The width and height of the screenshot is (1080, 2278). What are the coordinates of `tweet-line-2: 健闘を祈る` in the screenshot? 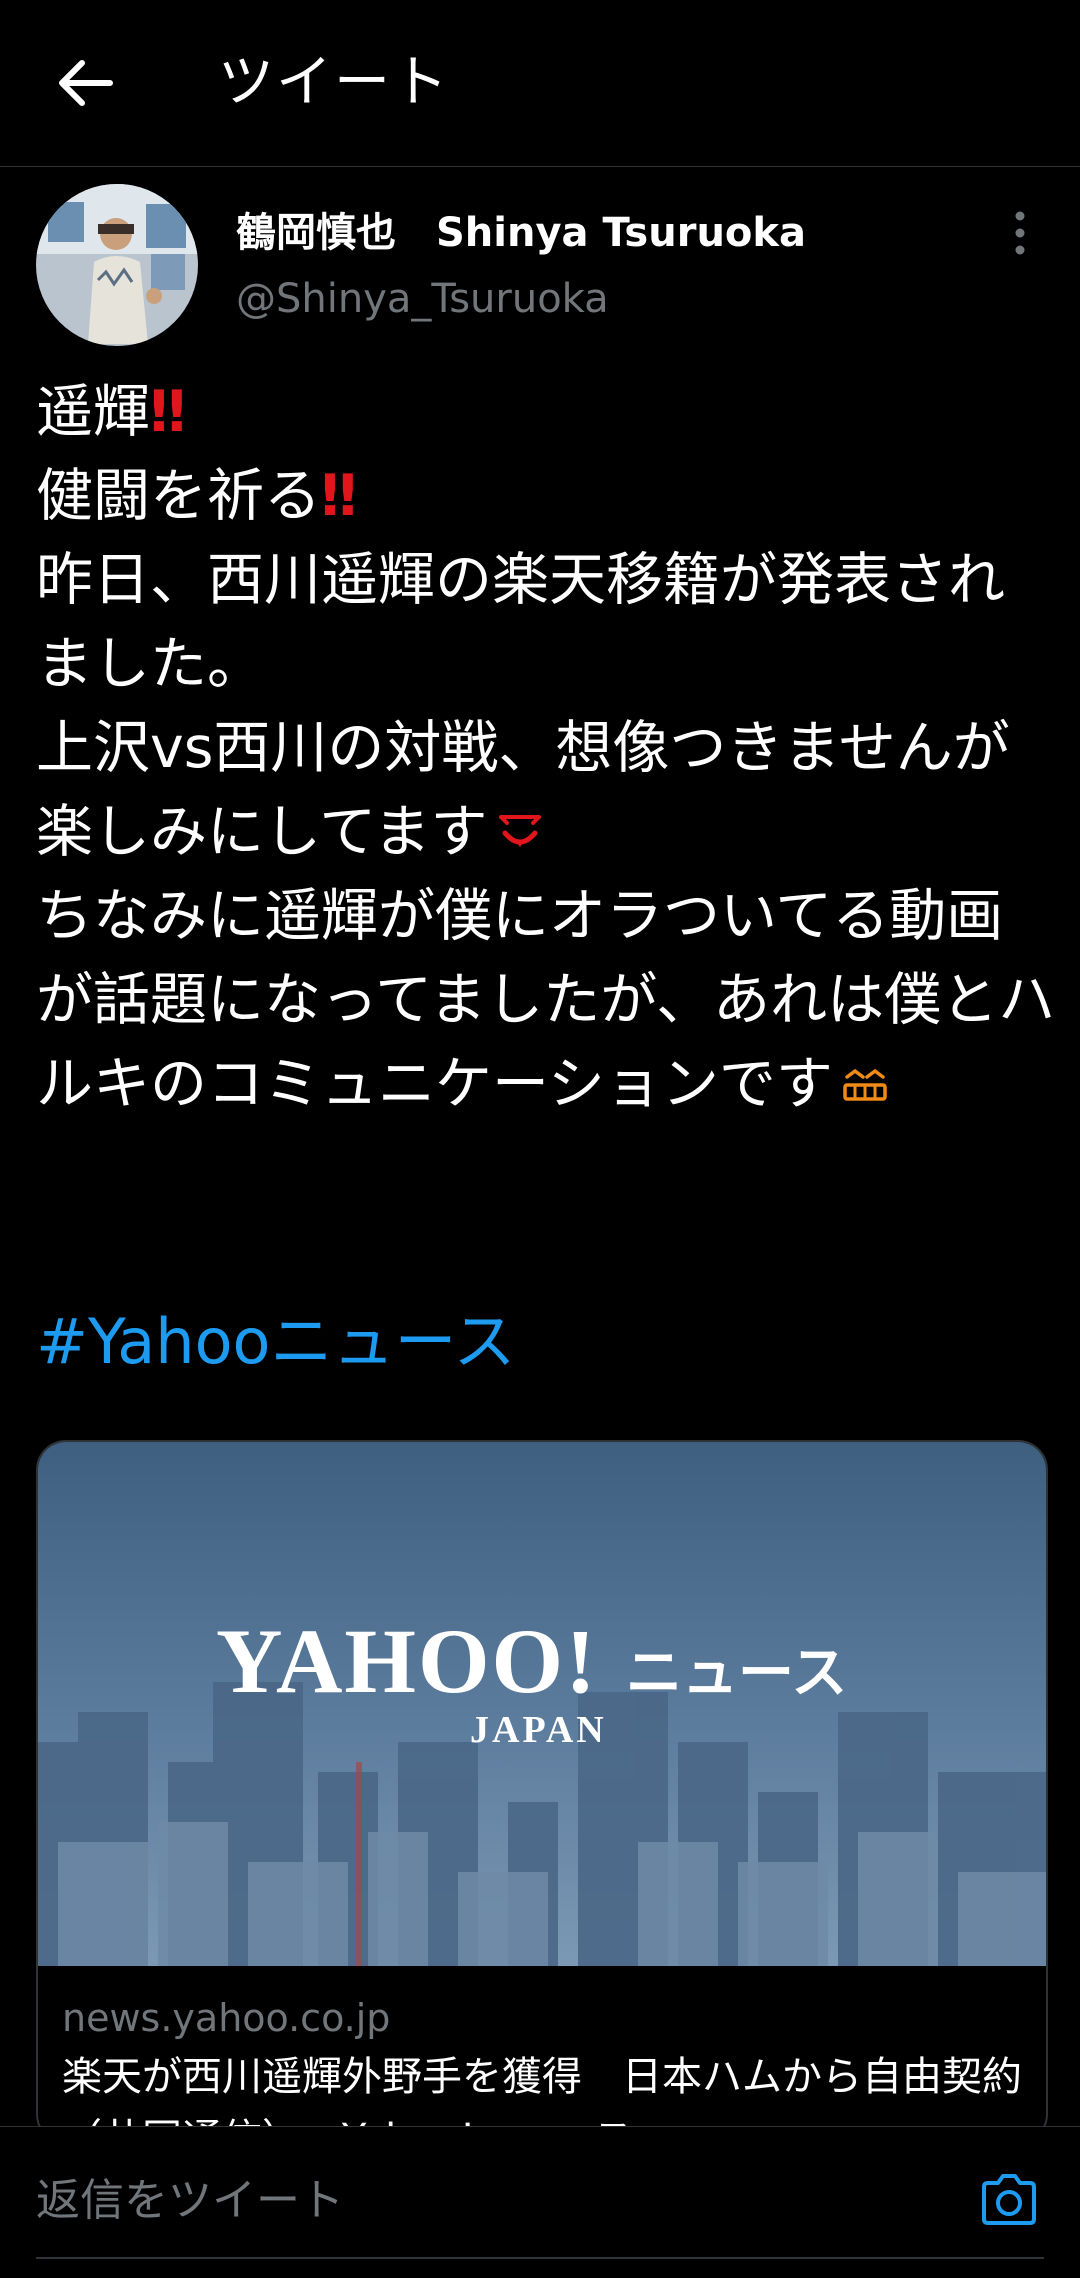 It's located at (178, 496).